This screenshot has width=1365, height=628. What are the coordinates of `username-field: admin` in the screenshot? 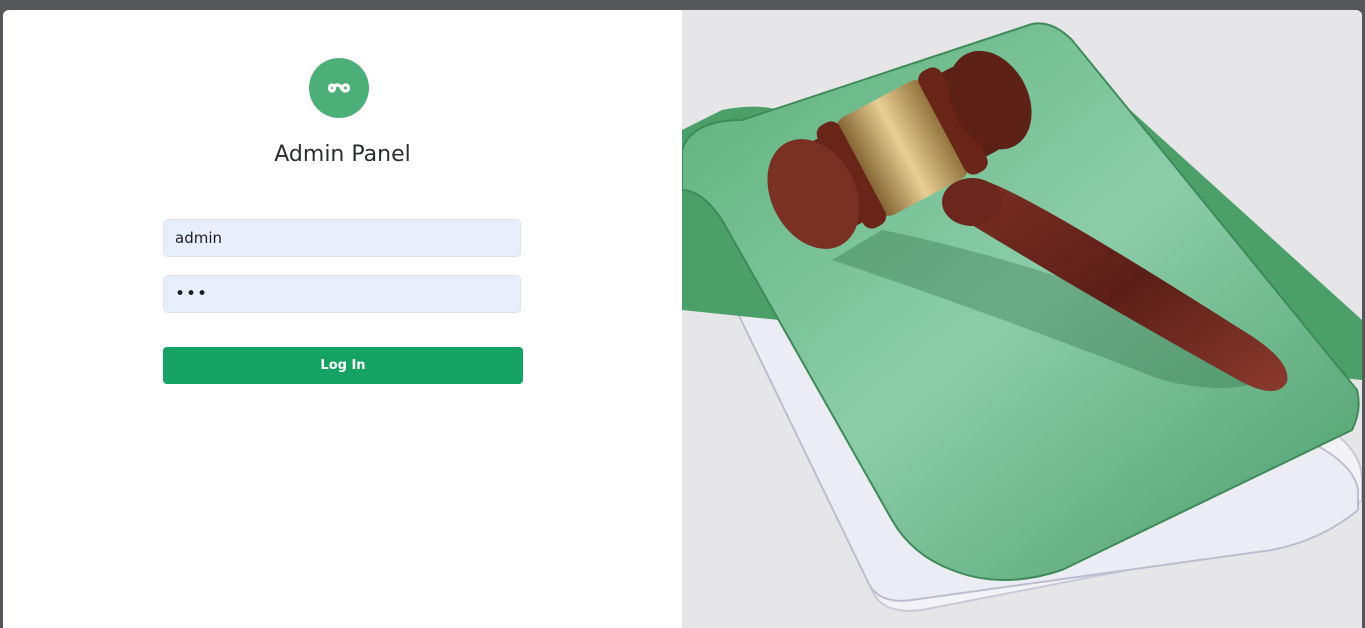 It's located at (342, 238).